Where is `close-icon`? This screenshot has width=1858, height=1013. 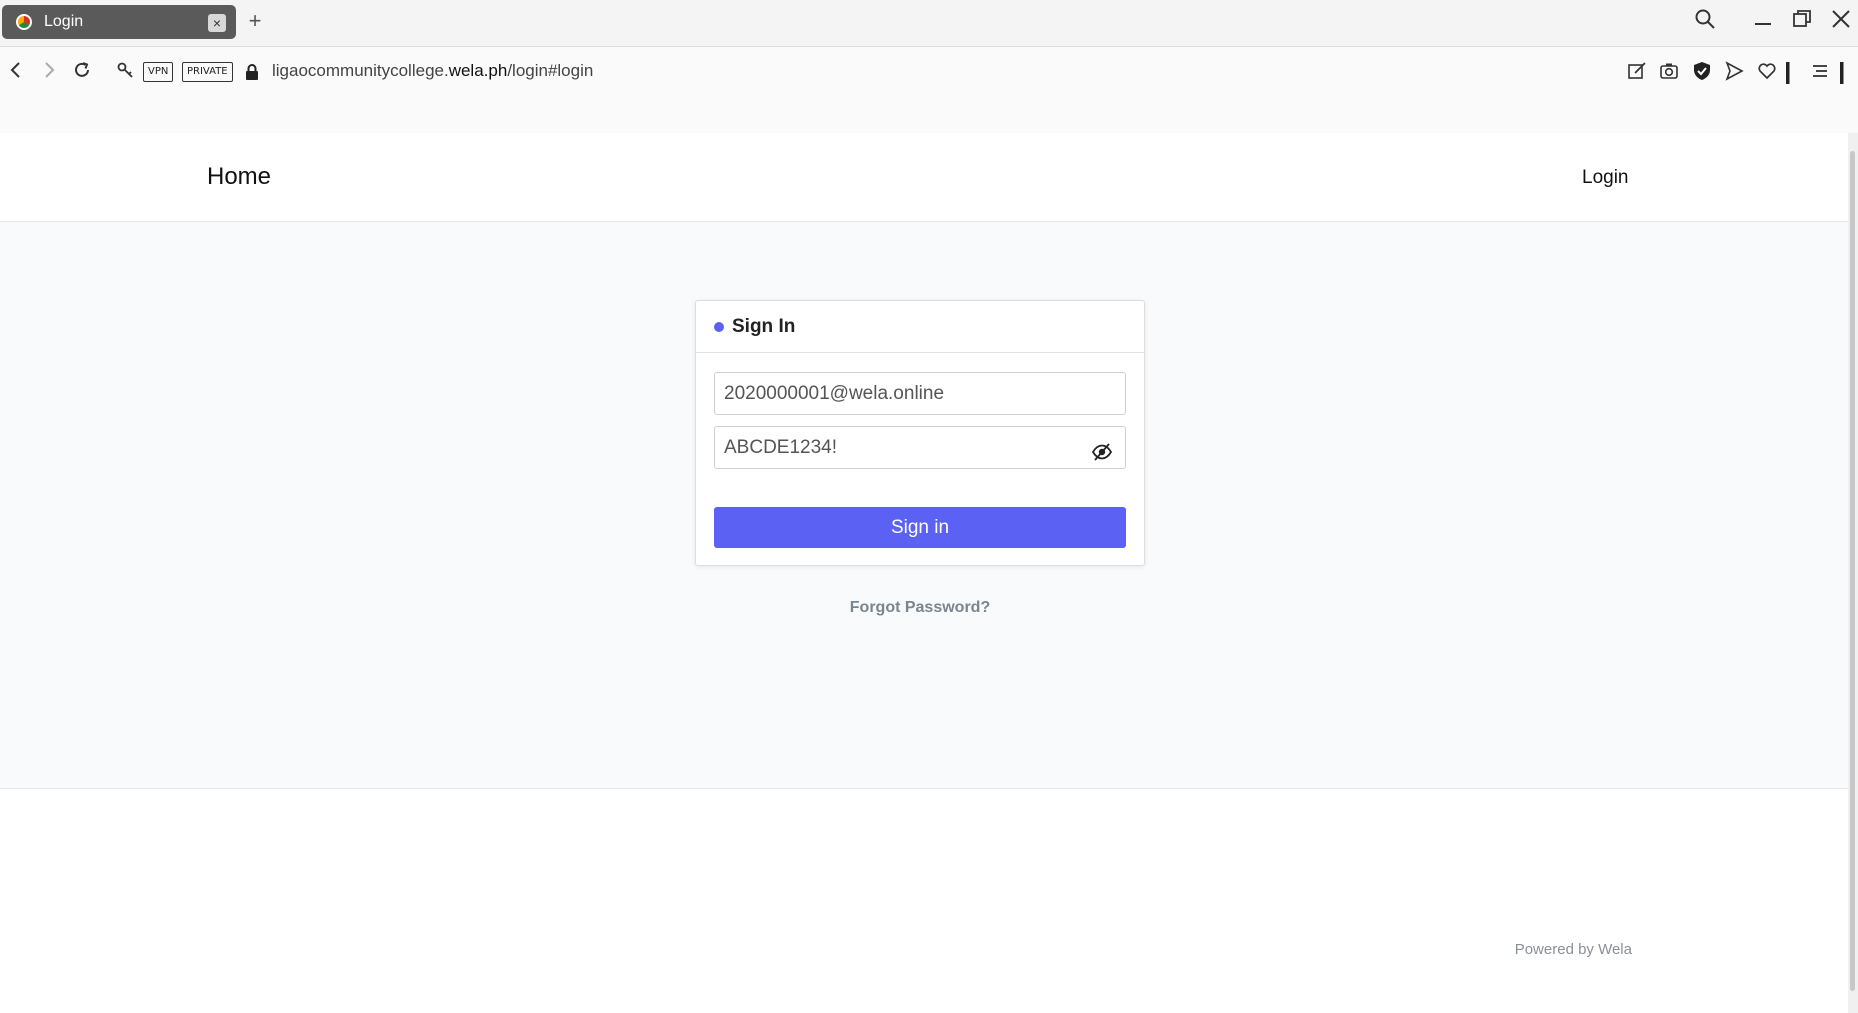 close-icon is located at coordinates (1841, 22).